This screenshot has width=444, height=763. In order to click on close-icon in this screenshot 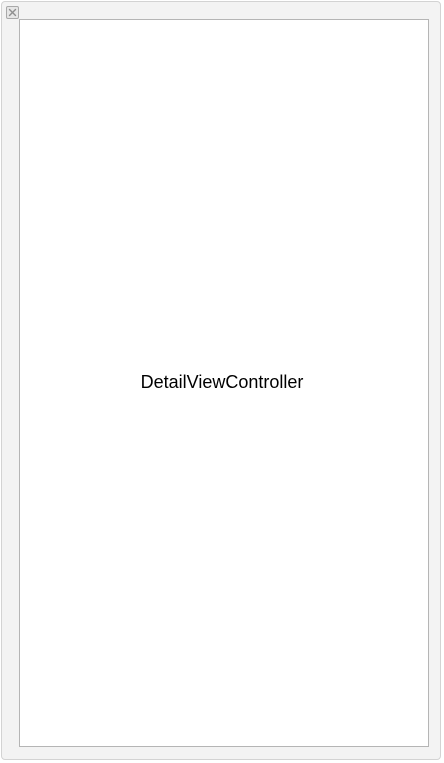, I will do `click(12, 12)`.